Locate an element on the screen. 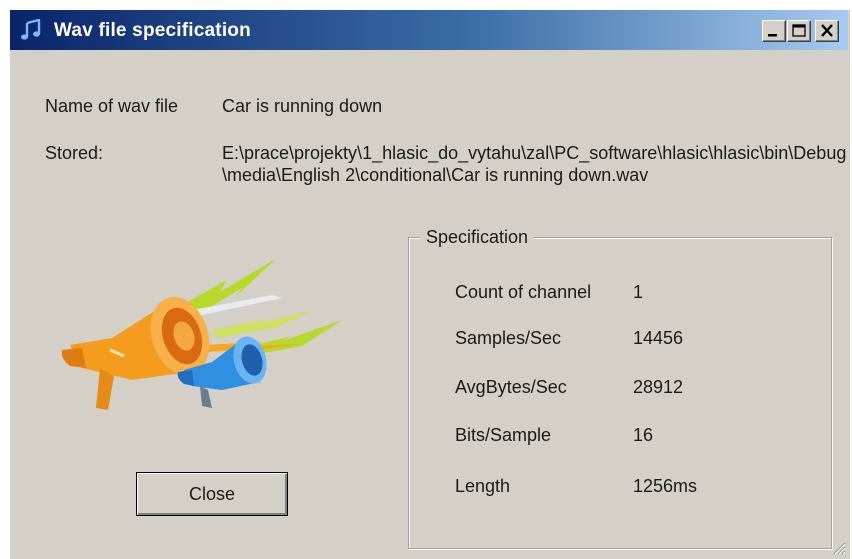 The height and width of the screenshot is (559, 852). maximize-button is located at coordinates (799, 31).